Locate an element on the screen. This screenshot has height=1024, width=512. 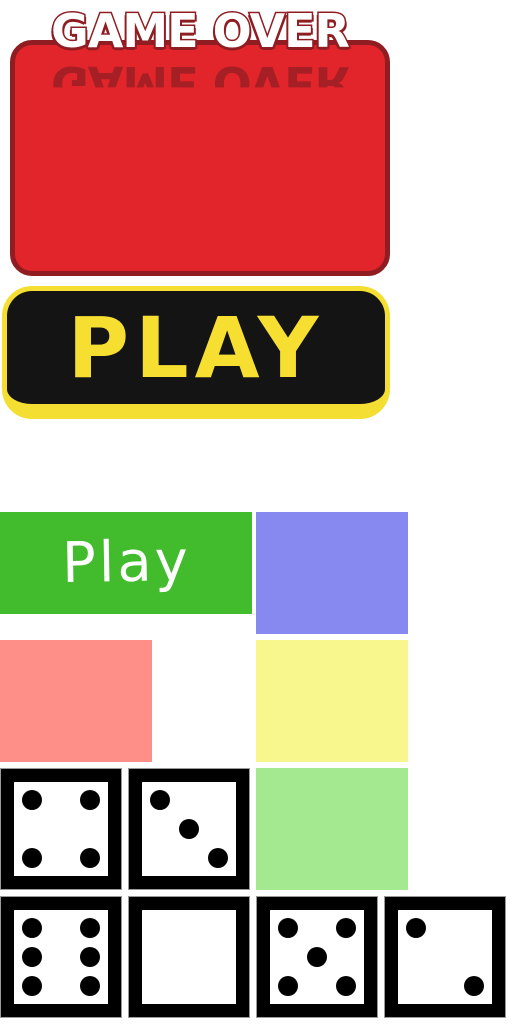
game-over-title: GAME OVER is located at coordinates (201, 31).